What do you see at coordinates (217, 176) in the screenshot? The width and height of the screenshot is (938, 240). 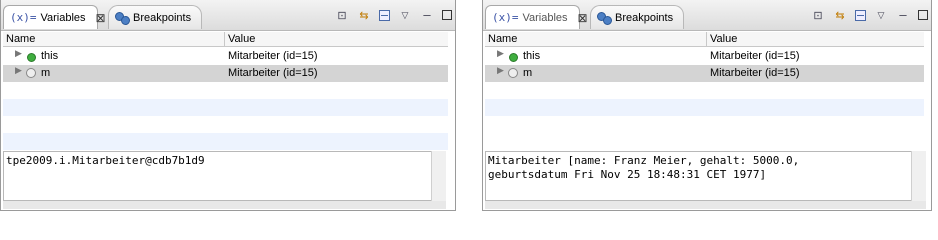 I see `detail-pane: tpe2009.i.Mitarbeiter@cdb7b1d9` at bounding box center [217, 176].